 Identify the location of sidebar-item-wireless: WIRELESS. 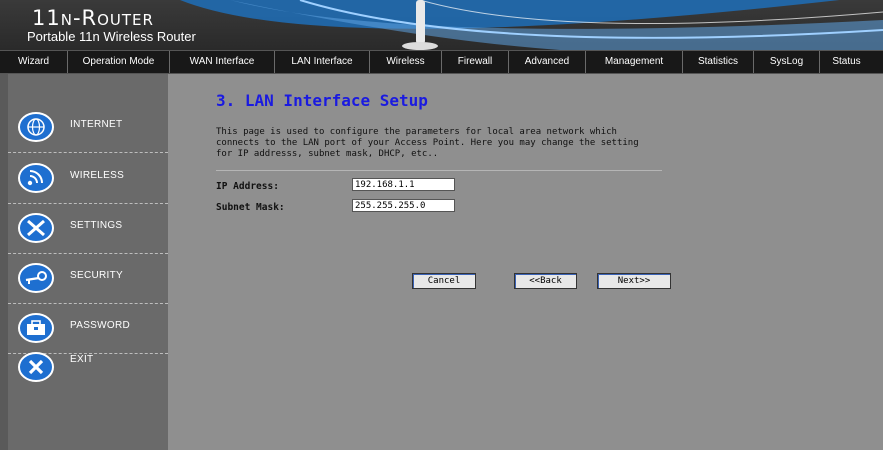
(88, 178).